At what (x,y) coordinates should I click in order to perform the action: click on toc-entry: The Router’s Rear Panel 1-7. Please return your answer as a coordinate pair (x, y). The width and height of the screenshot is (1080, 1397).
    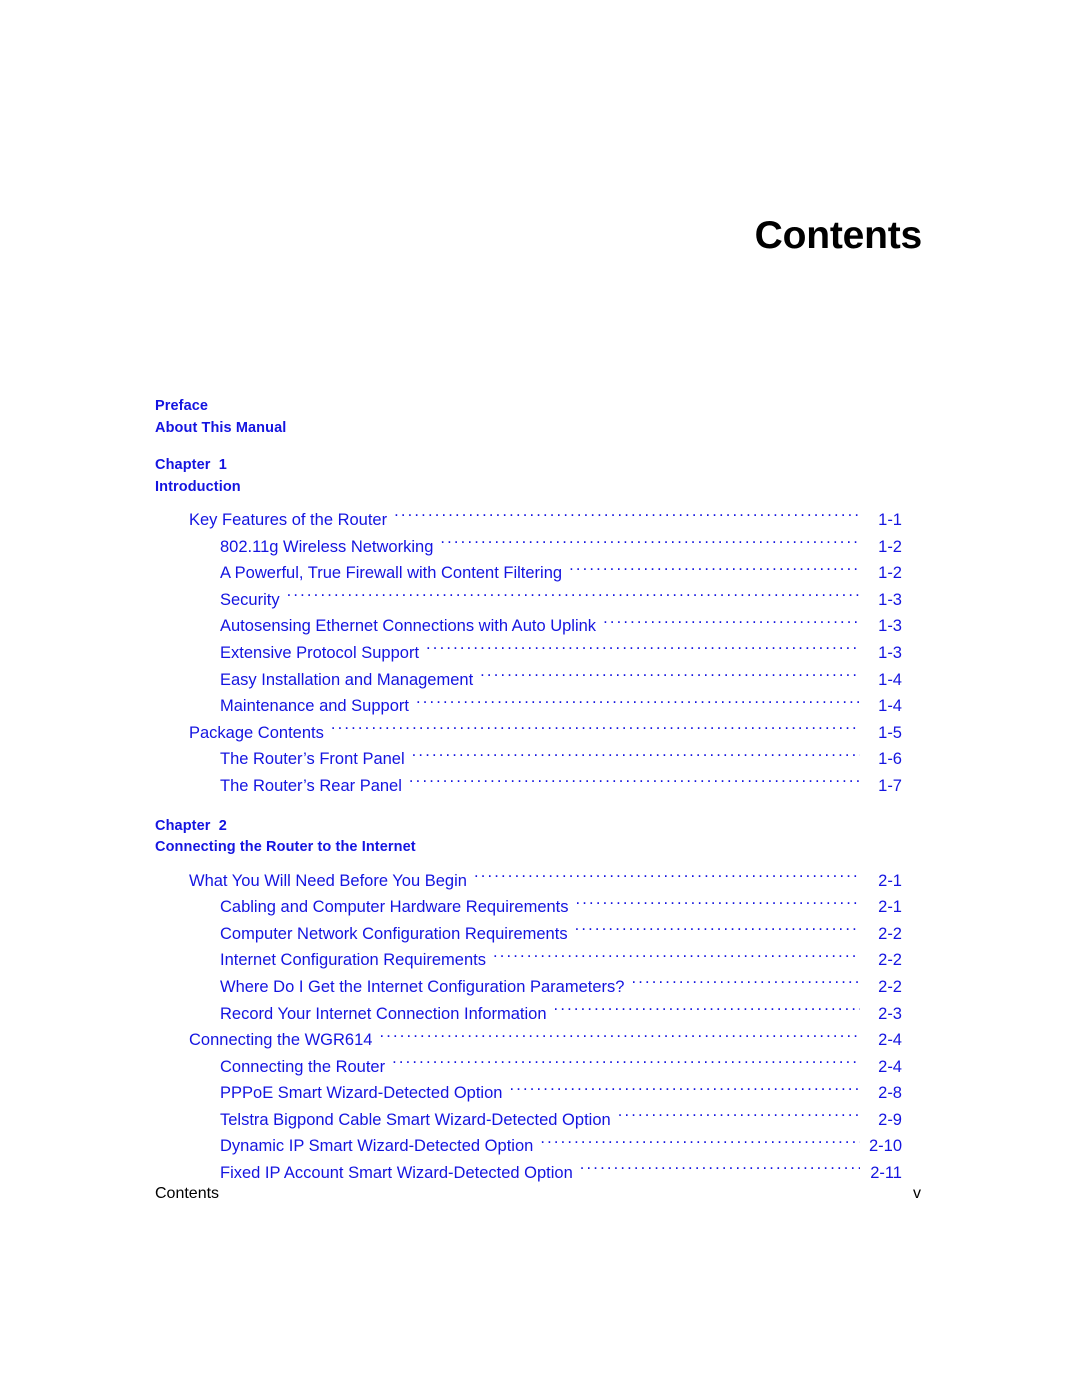
    Looking at the image, I should click on (528, 786).